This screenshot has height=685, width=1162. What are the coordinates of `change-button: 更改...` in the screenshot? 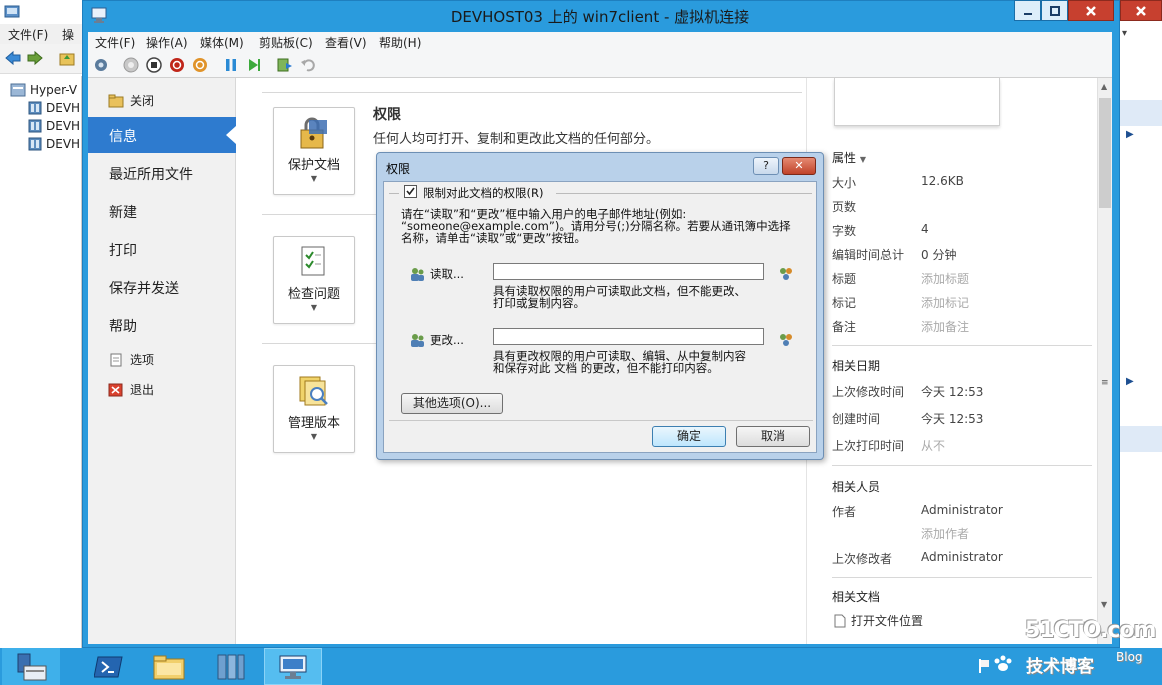 It's located at (436, 340).